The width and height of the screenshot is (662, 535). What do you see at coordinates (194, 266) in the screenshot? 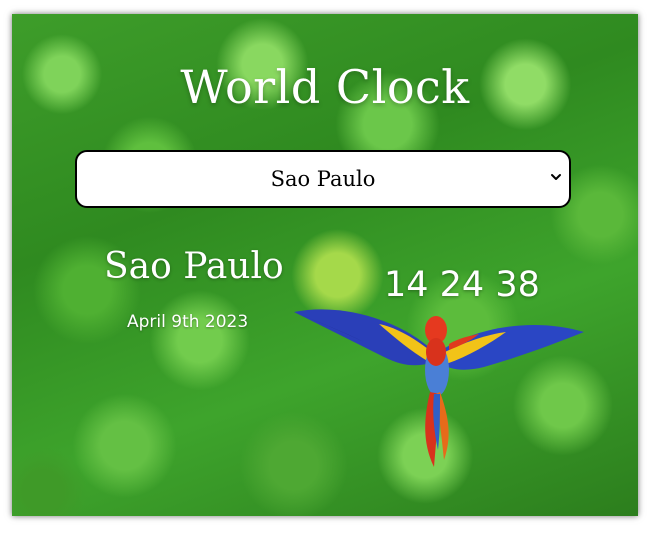
I see `city-name: Sao Paulo` at bounding box center [194, 266].